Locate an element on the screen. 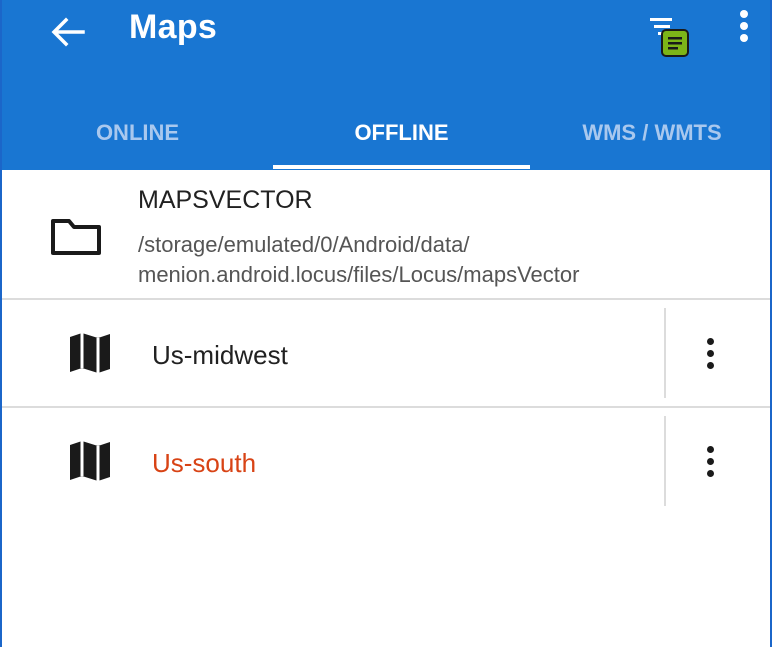 The image size is (774, 647). arrow-left-icon is located at coordinates (68, 32).